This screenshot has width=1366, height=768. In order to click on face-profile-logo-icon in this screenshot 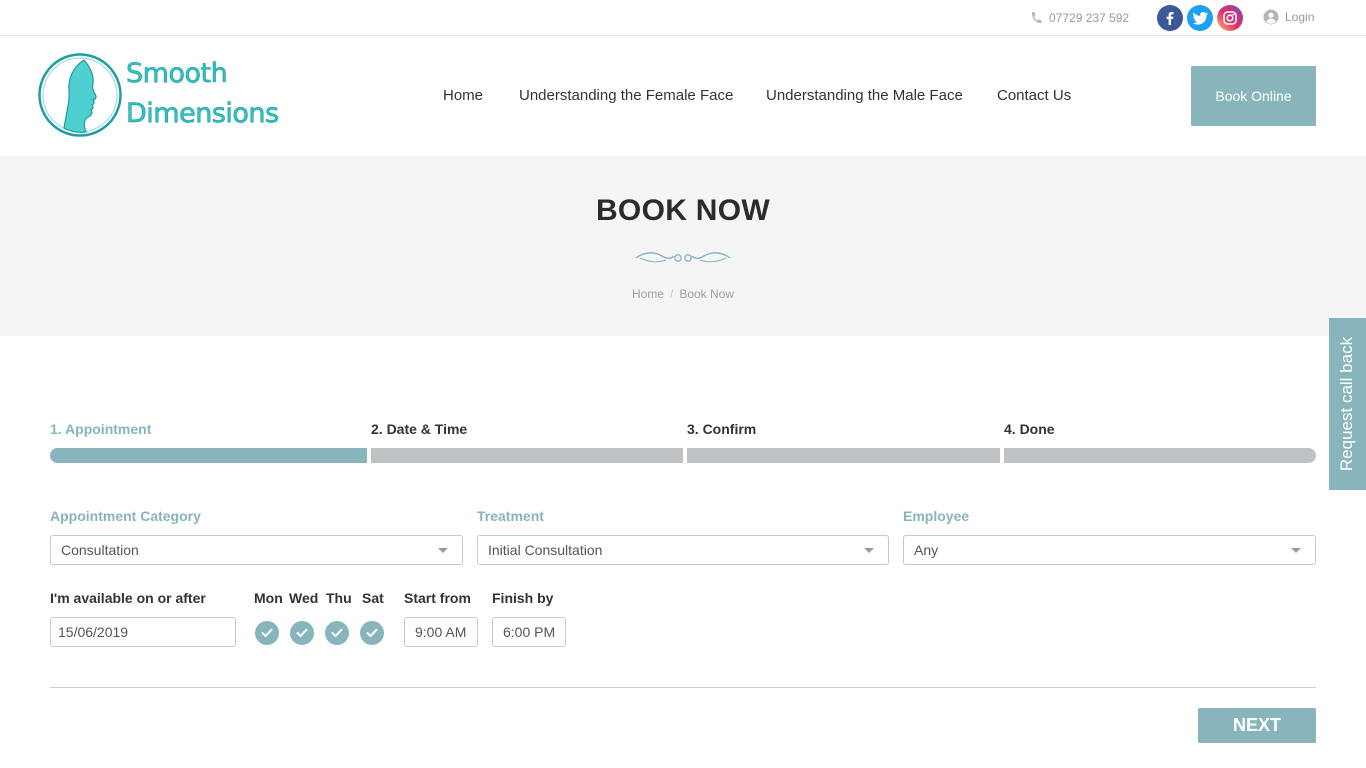, I will do `click(80, 95)`.